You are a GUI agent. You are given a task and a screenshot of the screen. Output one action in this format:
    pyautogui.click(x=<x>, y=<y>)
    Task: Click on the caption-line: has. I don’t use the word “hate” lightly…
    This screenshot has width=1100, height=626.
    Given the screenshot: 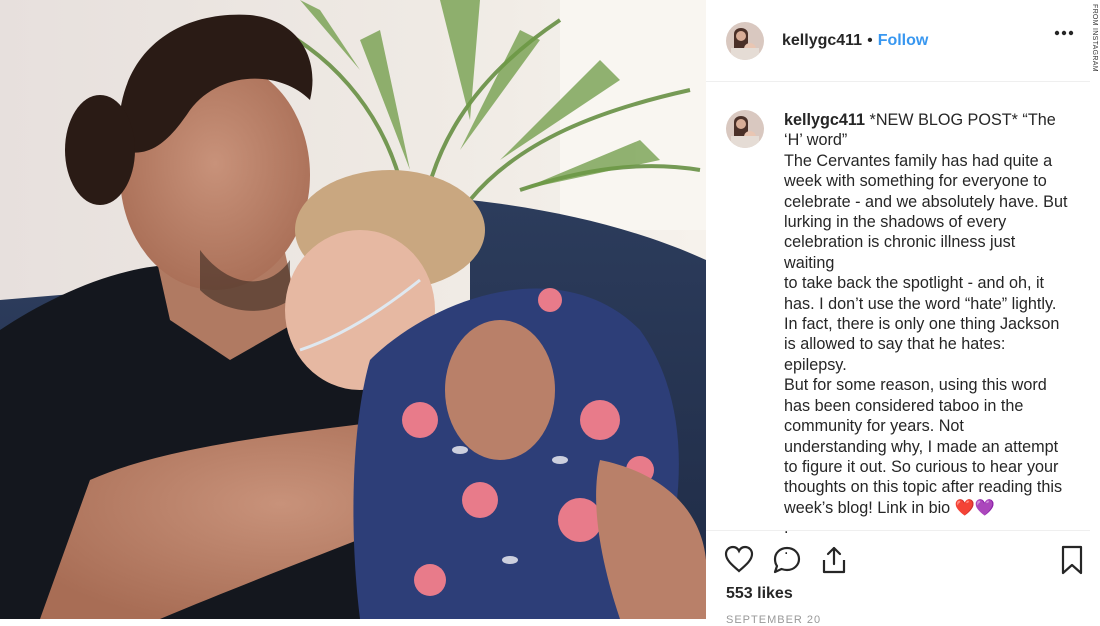 What is the action you would take?
    pyautogui.click(x=920, y=303)
    